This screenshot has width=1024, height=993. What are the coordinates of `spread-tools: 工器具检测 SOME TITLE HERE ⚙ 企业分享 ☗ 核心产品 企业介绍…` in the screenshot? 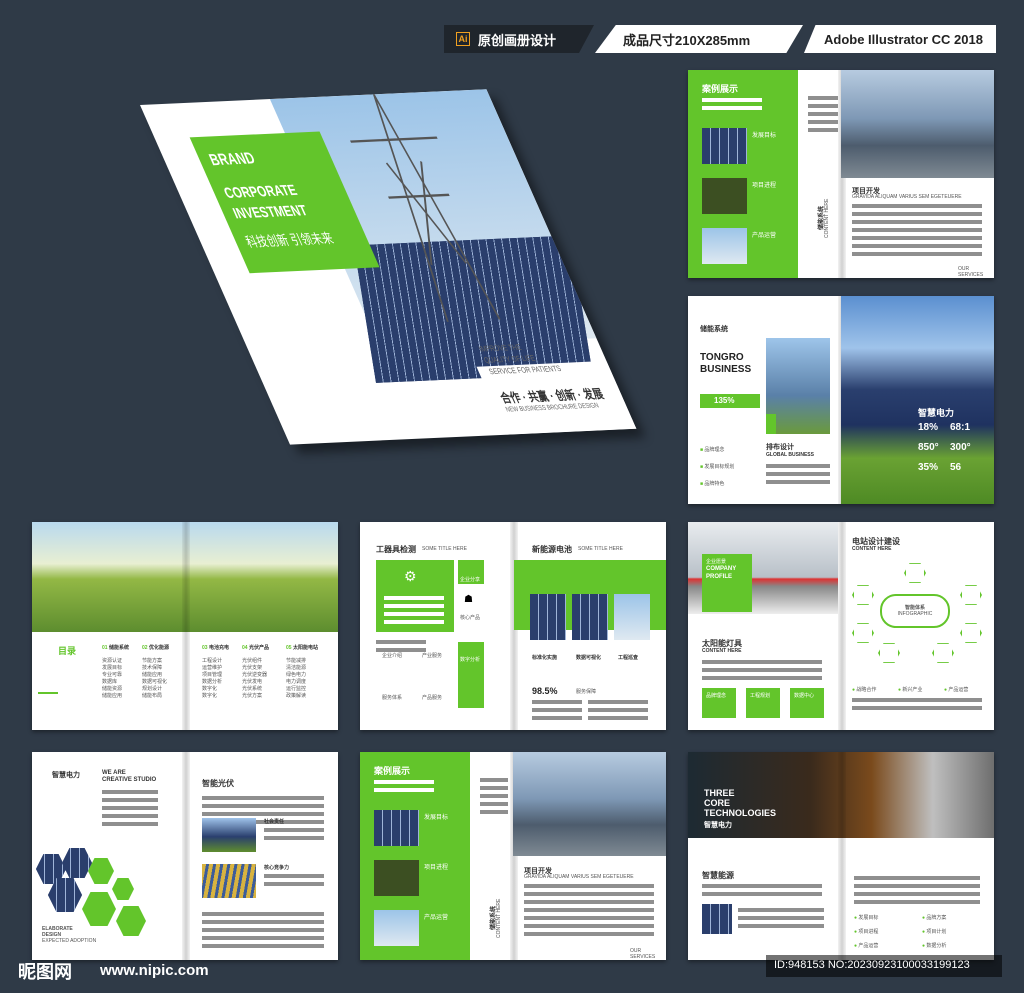 It's located at (513, 626).